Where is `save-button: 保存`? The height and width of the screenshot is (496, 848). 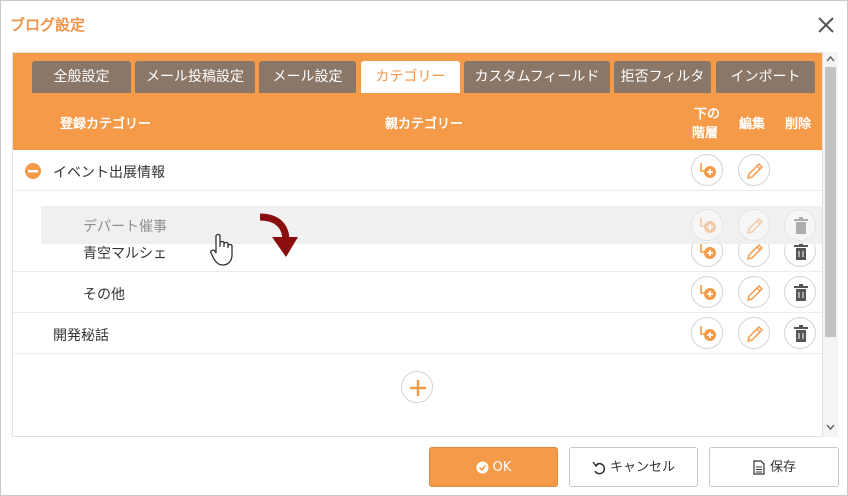 save-button: 保存 is located at coordinates (774, 467).